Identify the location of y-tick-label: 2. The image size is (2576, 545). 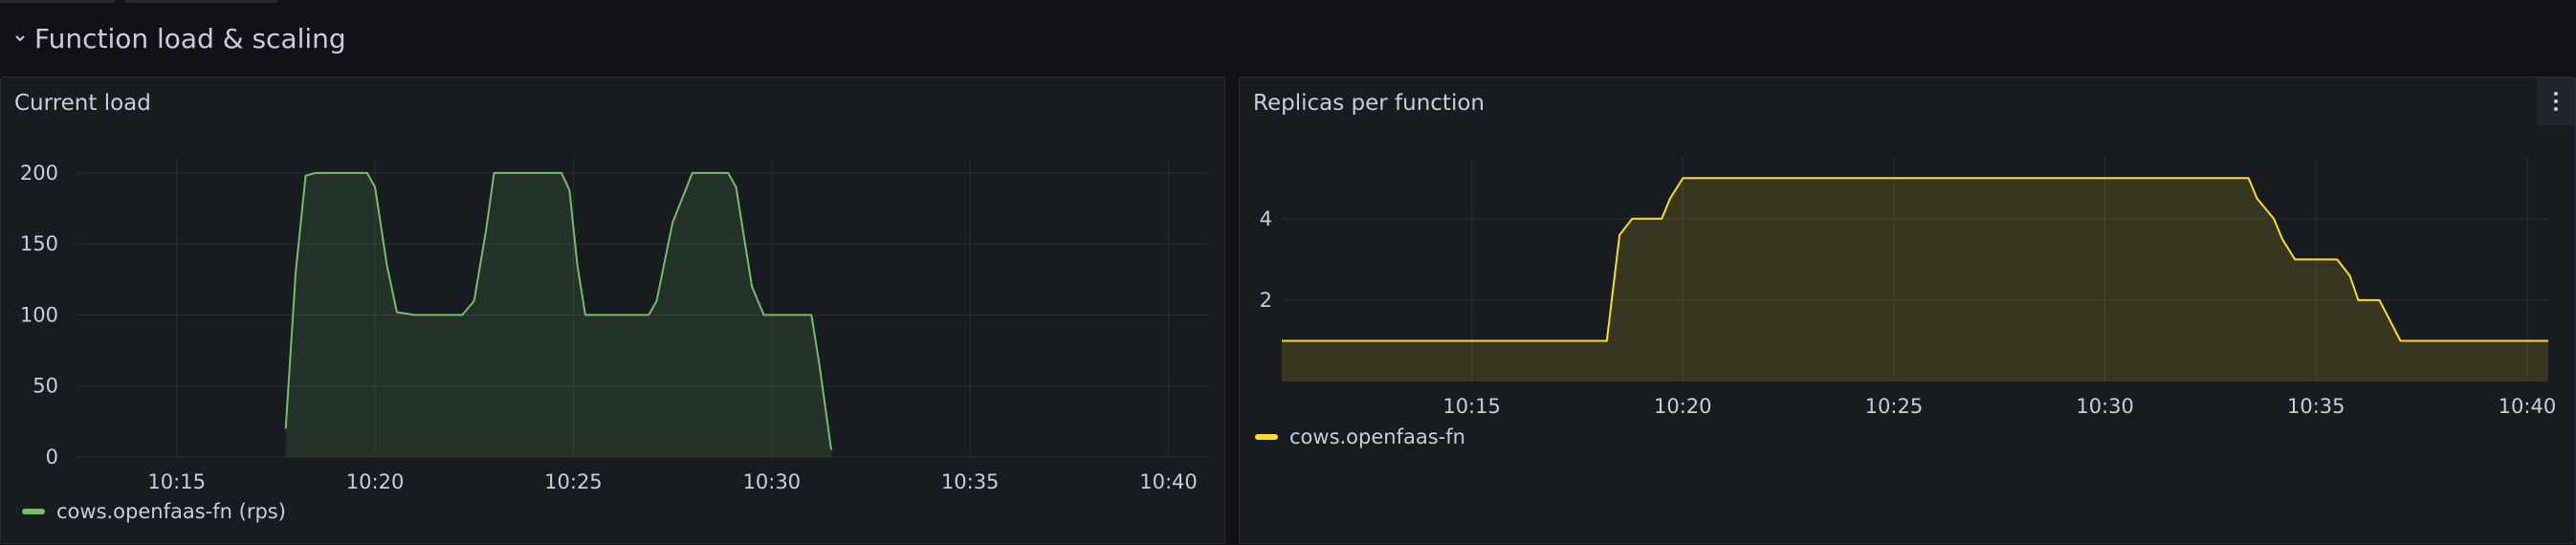
(1266, 300).